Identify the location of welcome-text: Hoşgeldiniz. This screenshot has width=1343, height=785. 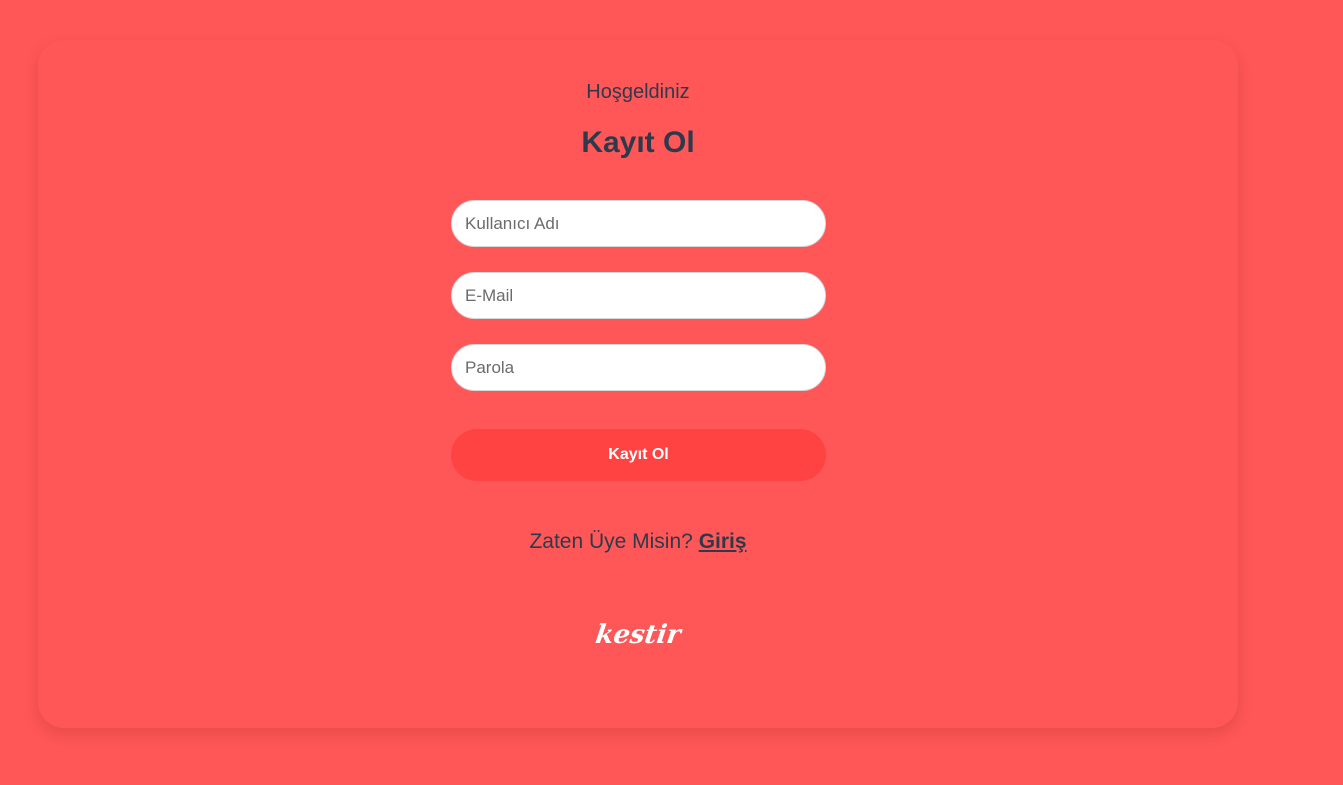
(638, 92).